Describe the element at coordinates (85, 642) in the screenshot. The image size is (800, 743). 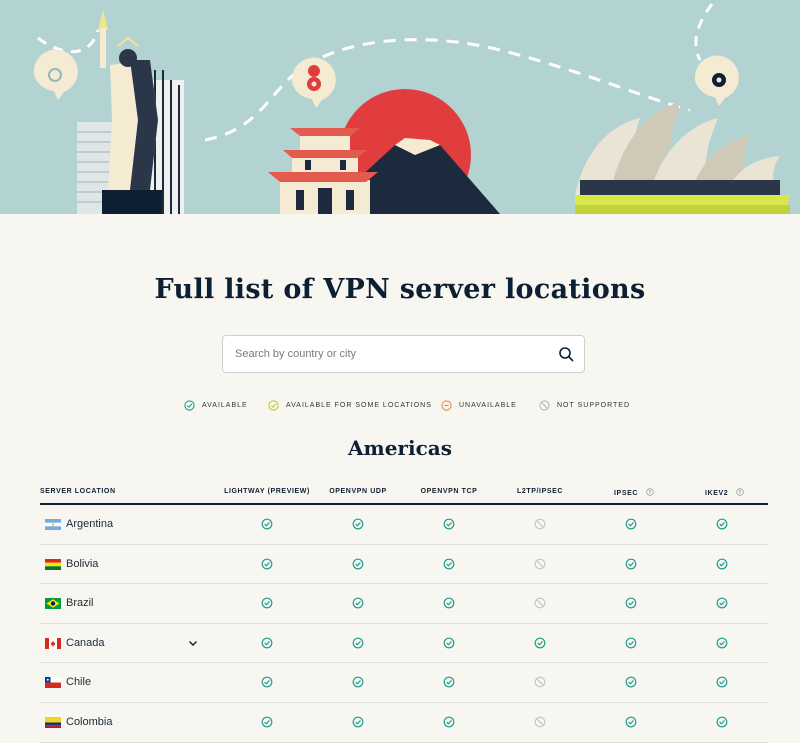
I see `country-name: Canada` at that location.